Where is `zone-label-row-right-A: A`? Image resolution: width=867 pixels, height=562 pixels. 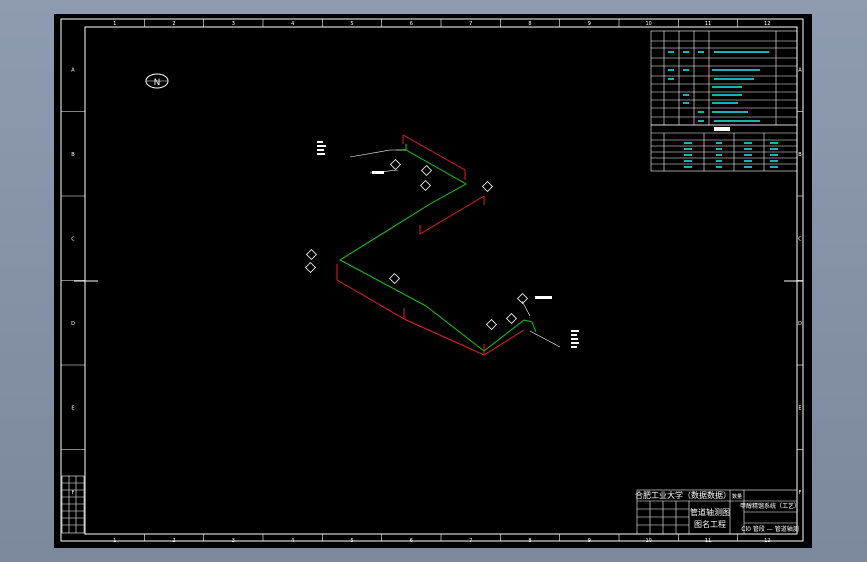
zone-label-row-right-A: A is located at coordinates (800, 70).